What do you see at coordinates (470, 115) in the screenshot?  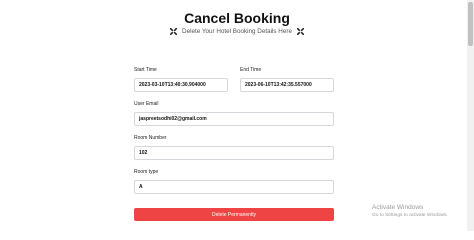 I see `scrollbar` at bounding box center [470, 115].